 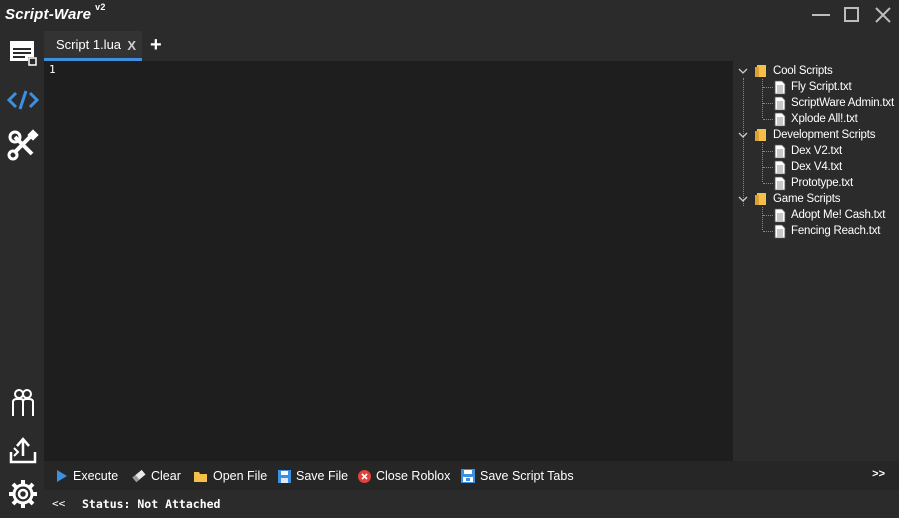 I want to click on expand-toolbar-button: >>, so click(x=878, y=474).